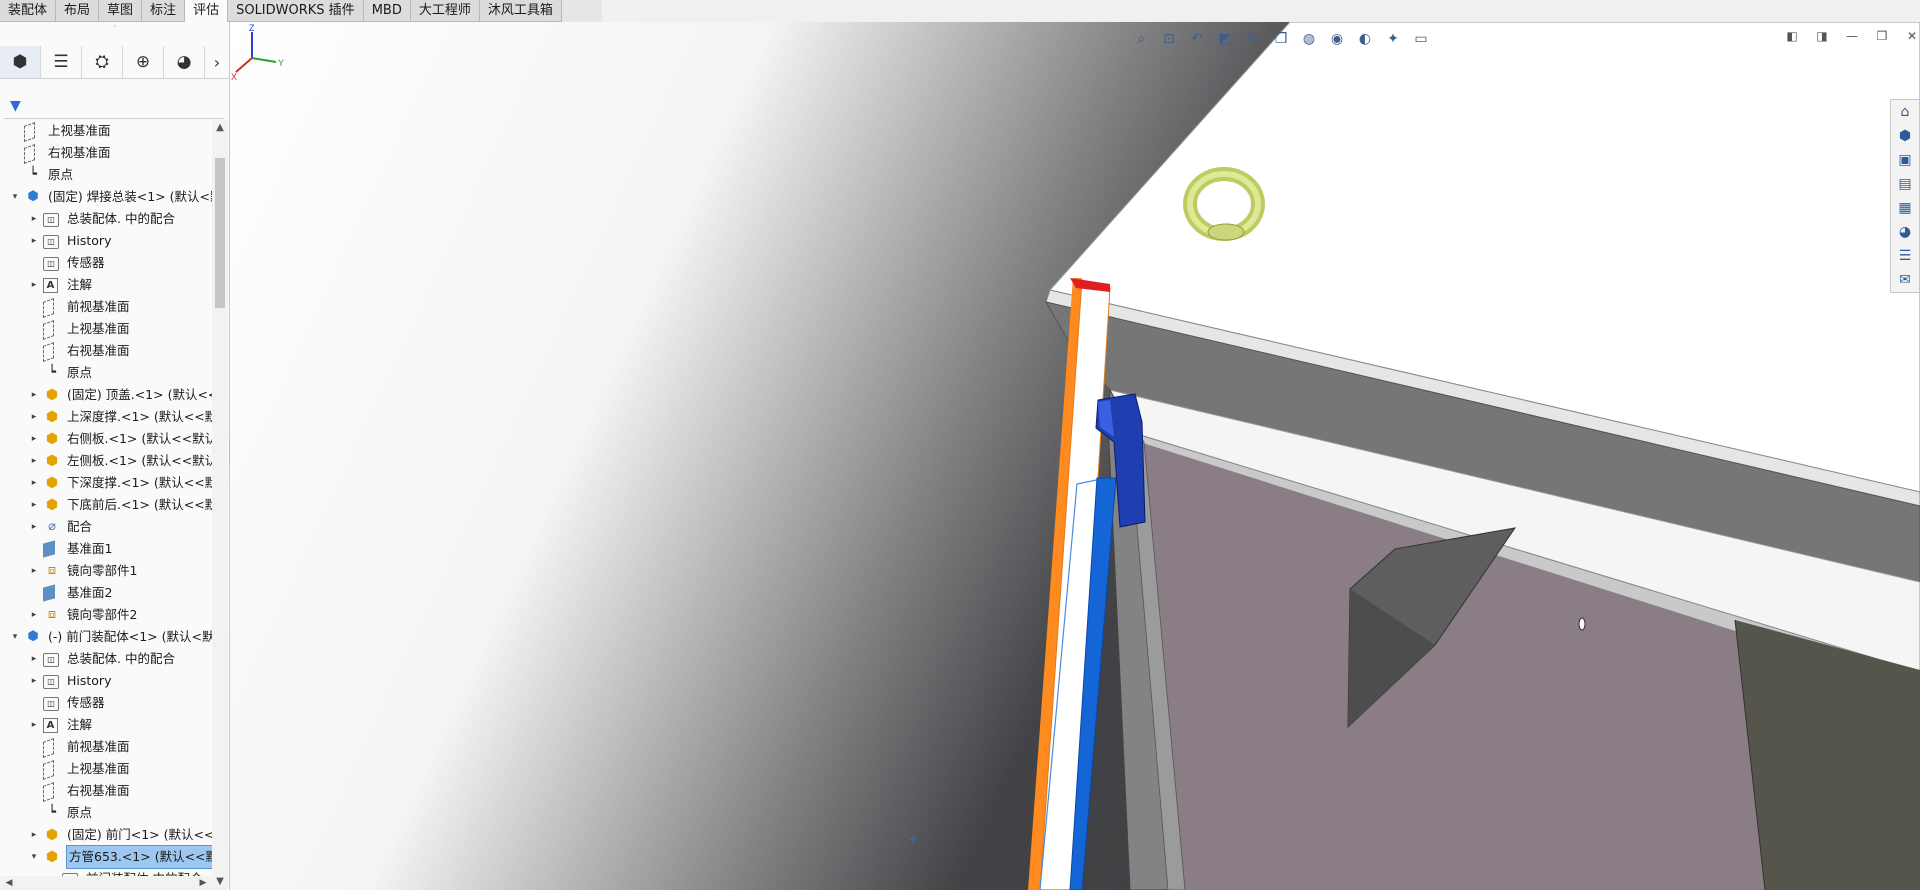 The height and width of the screenshot is (890, 1920). I want to click on tree-item: ▾ ⬢ 方管653.<1> (默认<<默认, so click(106, 857).